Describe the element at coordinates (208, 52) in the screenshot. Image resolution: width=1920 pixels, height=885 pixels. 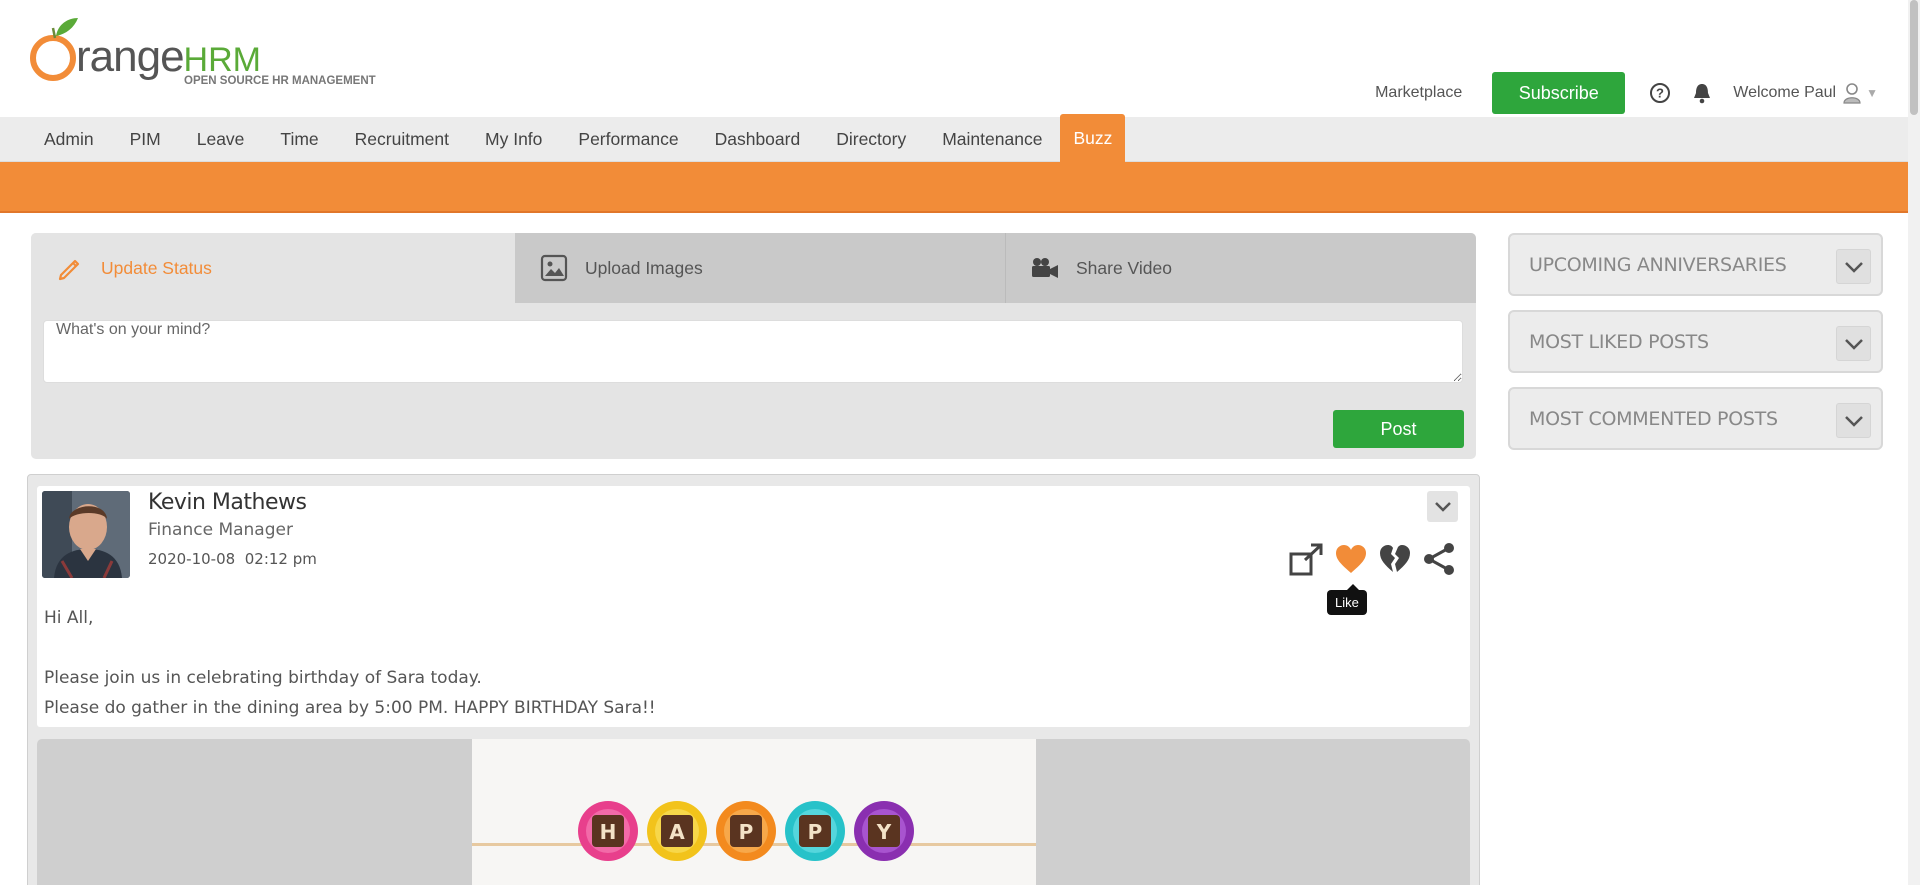
I see `orangehrm-logo: rangeHRM OPEN SOURCE HR MANAGEMENT` at that location.